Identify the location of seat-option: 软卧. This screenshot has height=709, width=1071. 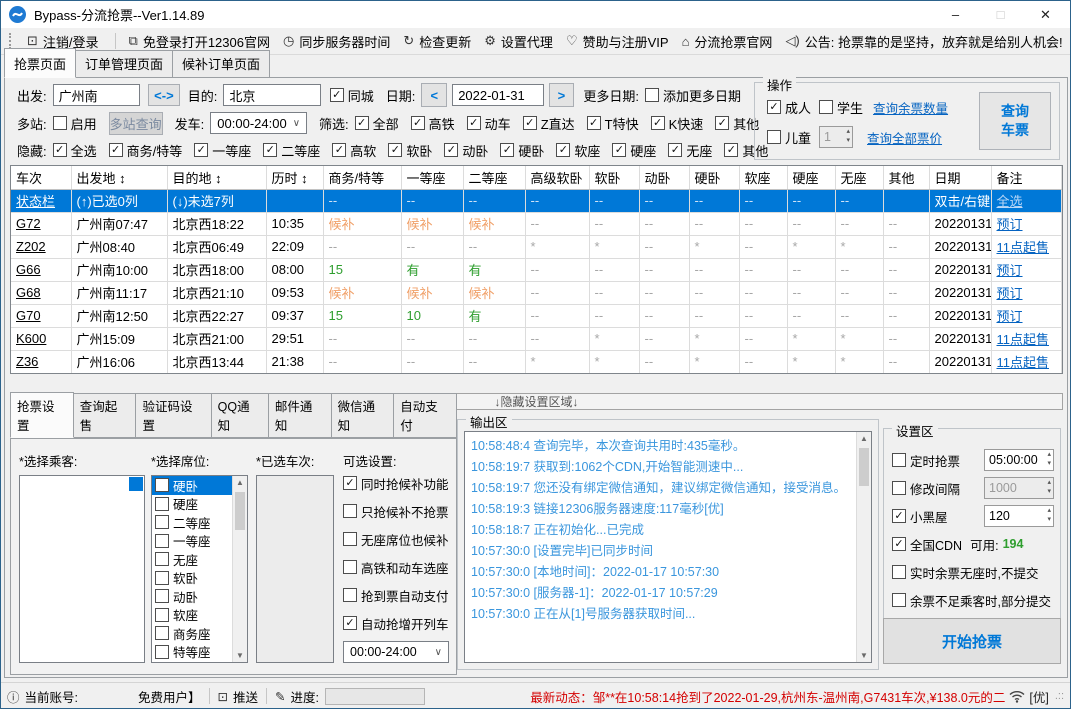
(192, 578).